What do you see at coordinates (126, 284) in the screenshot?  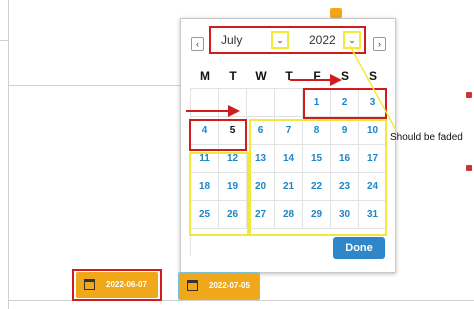 I see `start-date-label: 2022-06-07` at bounding box center [126, 284].